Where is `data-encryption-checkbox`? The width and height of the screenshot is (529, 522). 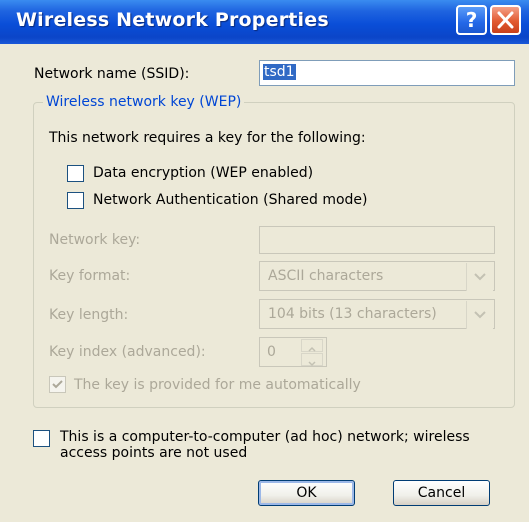 data-encryption-checkbox is located at coordinates (75, 173).